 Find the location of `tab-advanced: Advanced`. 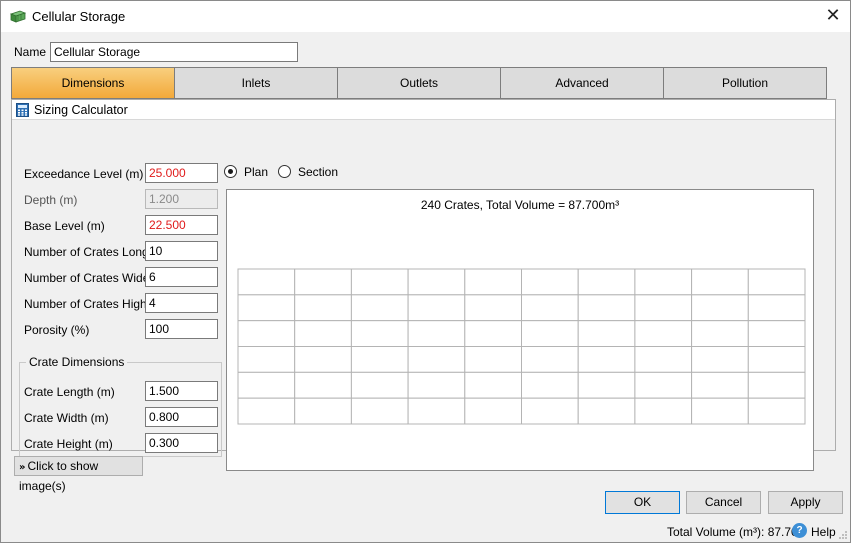

tab-advanced: Advanced is located at coordinates (582, 83).